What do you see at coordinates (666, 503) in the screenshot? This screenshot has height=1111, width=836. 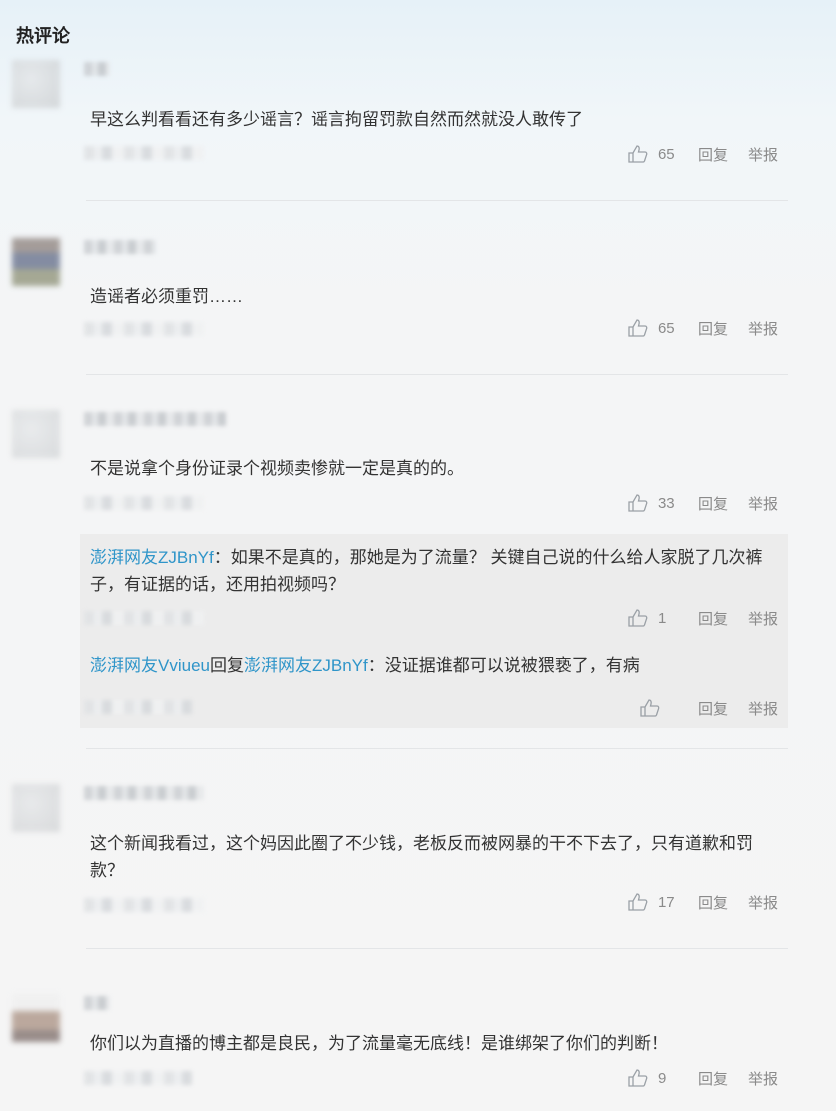 I see `like-count: 33` at bounding box center [666, 503].